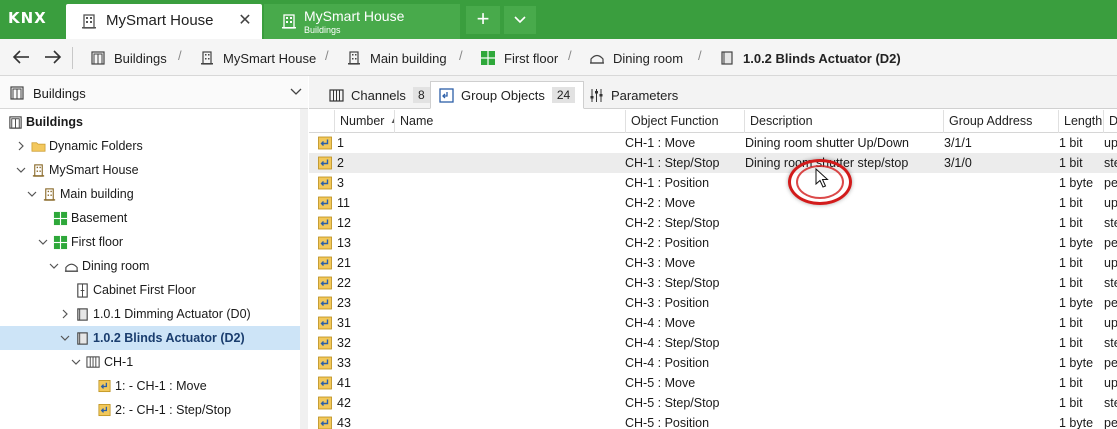 The image size is (1117, 429). What do you see at coordinates (344, 243) in the screenshot?
I see `cell-number: 13` at bounding box center [344, 243].